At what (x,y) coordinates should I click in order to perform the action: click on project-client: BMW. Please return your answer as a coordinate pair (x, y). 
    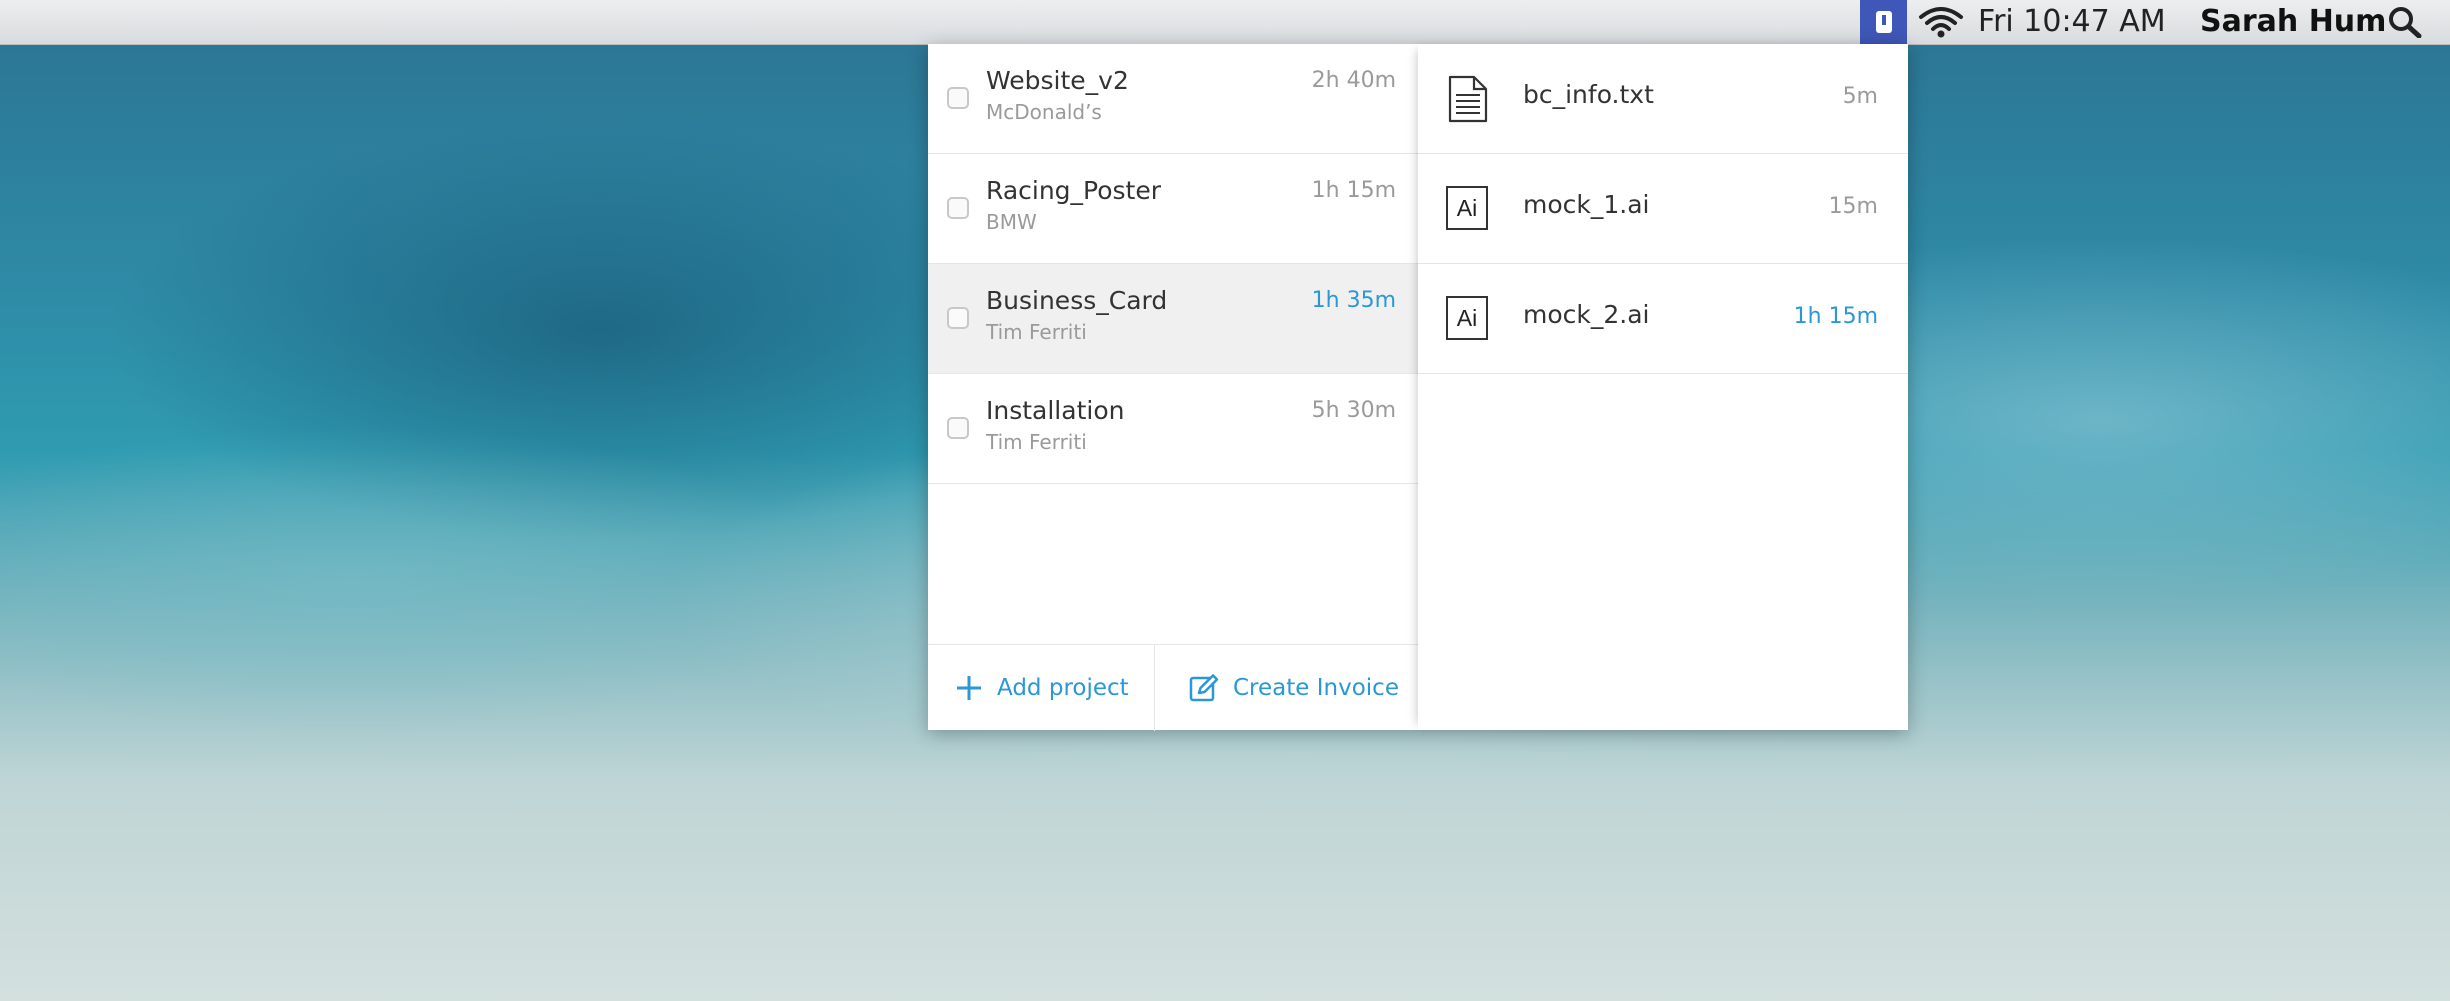
    Looking at the image, I should click on (1011, 222).